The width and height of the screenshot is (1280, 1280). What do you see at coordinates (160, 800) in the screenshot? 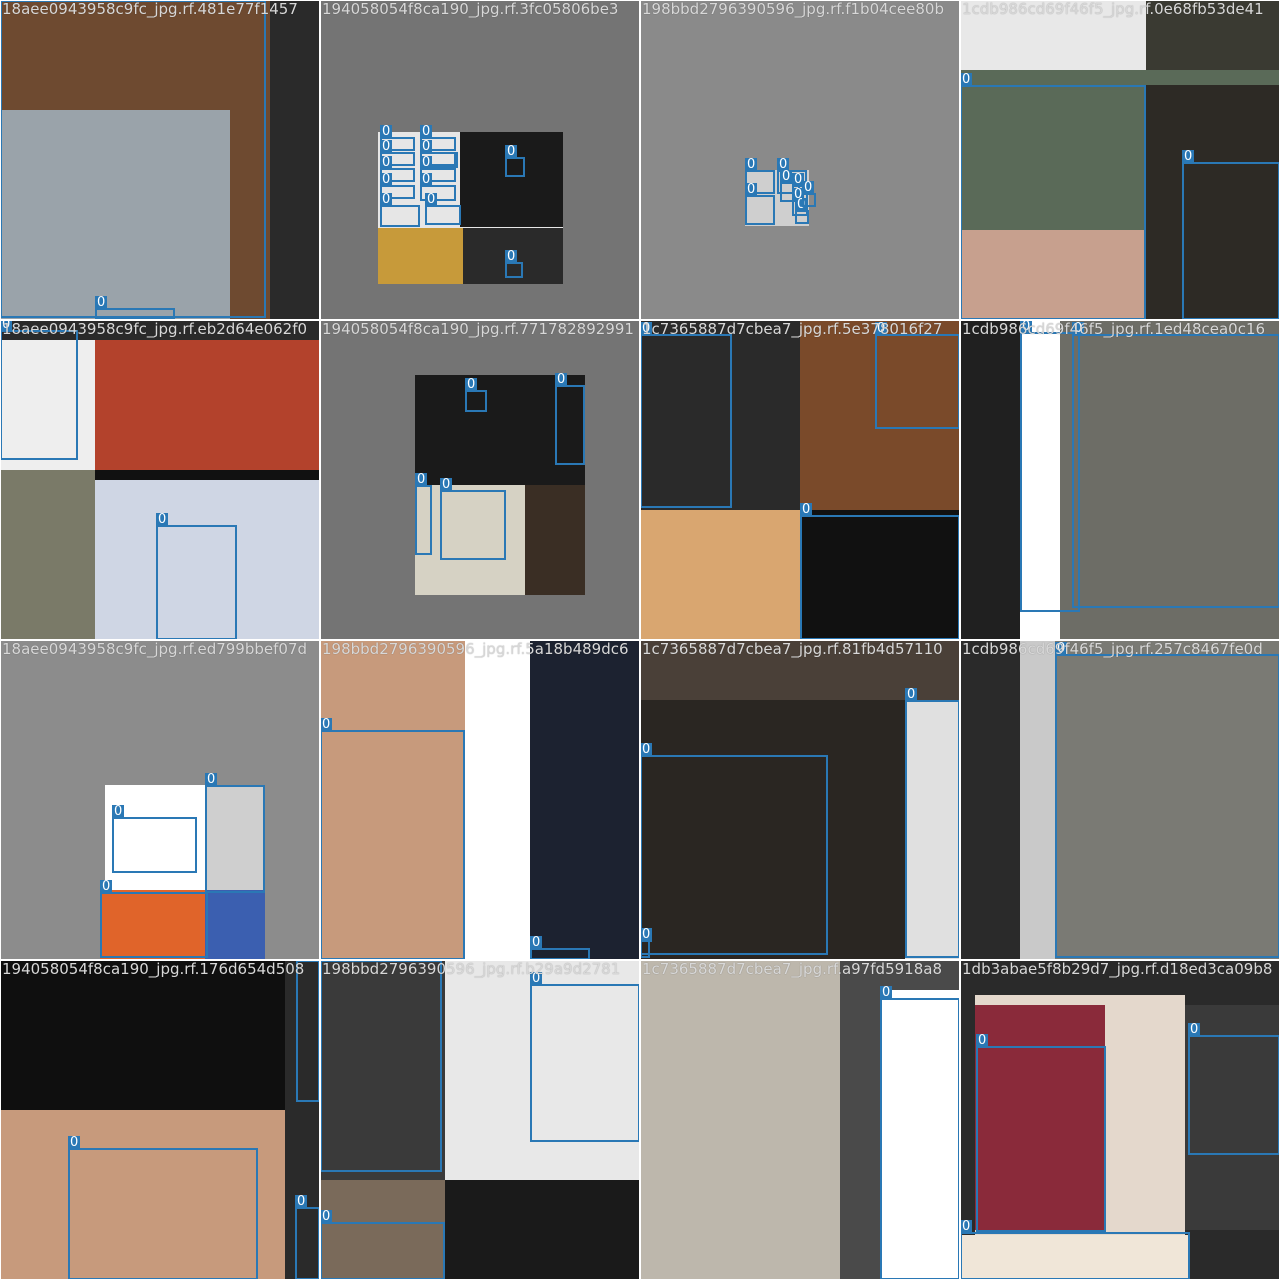
I see `mosaic-tile: 0 0 0 18aee0943958c9fc_jpg.rf.ed799bbef07d` at bounding box center [160, 800].